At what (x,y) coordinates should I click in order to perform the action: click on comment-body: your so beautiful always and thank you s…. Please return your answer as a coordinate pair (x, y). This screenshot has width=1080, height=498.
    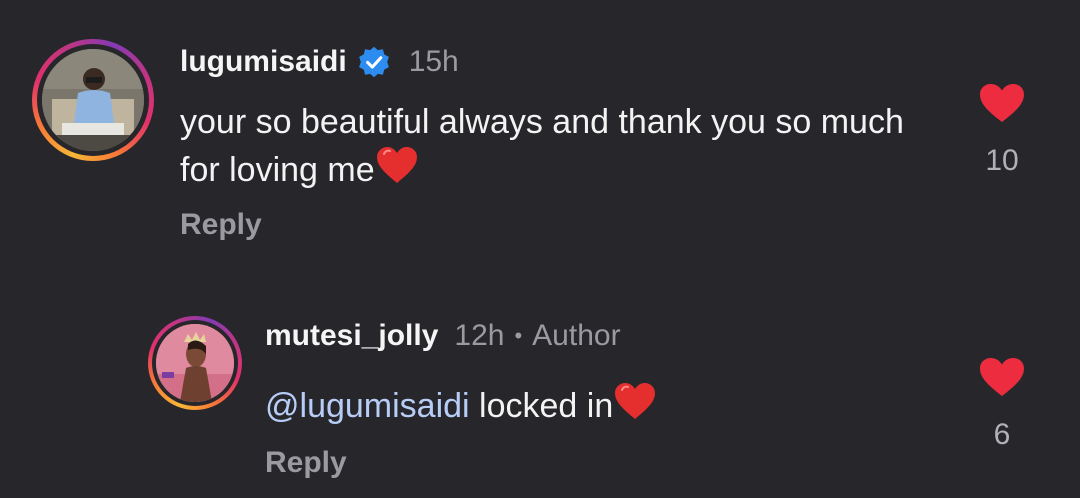
    Looking at the image, I should click on (542, 146).